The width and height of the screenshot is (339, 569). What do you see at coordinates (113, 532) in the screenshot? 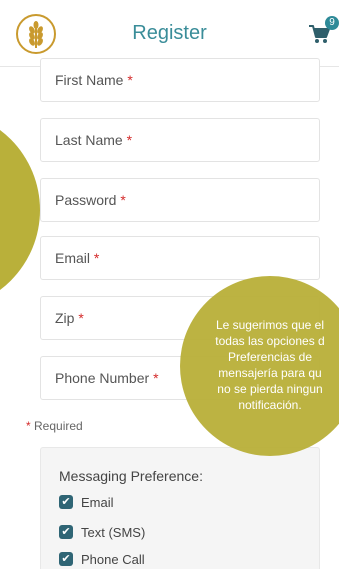
I see `sms-preference-label: Text (SMS)` at bounding box center [113, 532].